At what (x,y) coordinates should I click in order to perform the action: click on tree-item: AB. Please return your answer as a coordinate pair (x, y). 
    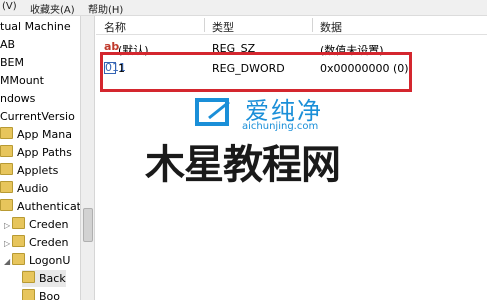
    Looking at the image, I should click on (7, 44).